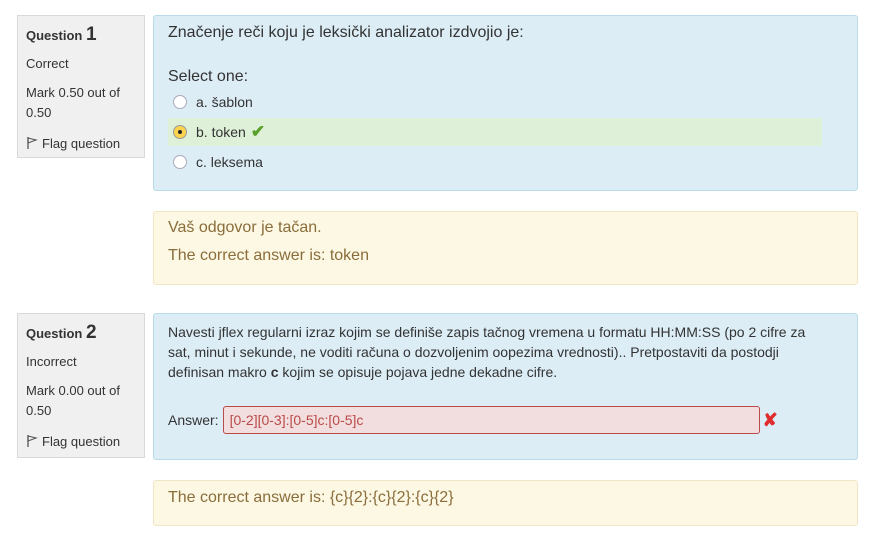 This screenshot has height=537, width=878. What do you see at coordinates (491, 420) in the screenshot?
I see `answer-input` at bounding box center [491, 420].